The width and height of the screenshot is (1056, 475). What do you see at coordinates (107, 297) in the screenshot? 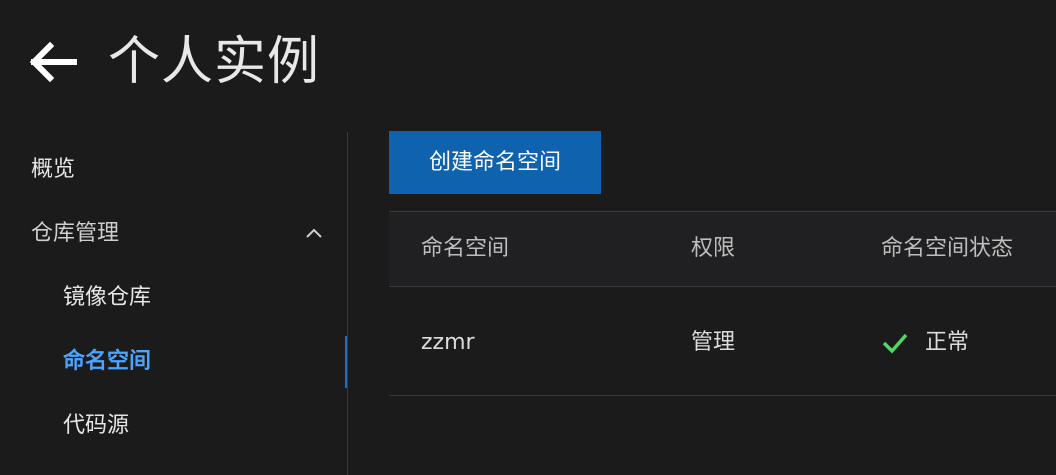
I see `sidebar-item-label: 镜像仓库` at bounding box center [107, 297].